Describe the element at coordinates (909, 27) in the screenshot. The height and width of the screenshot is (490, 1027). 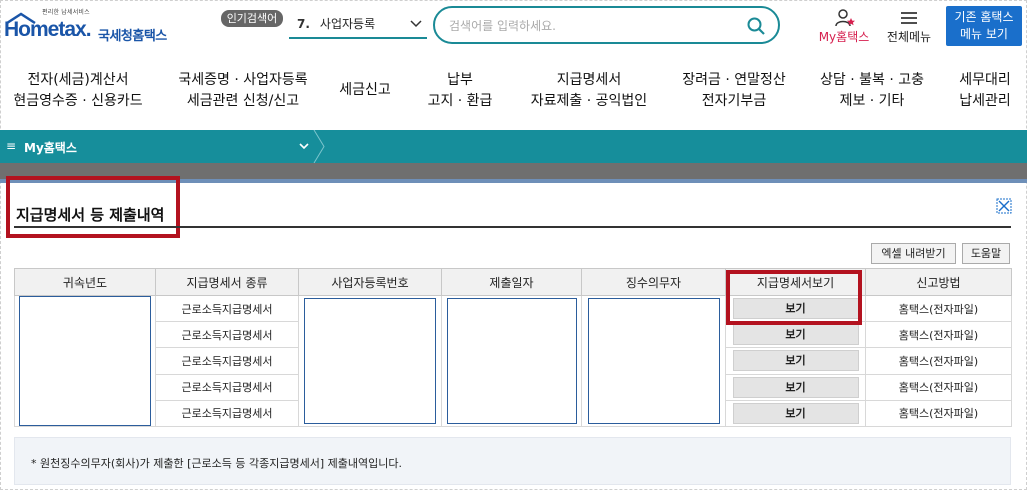
I see `all-menu-button: 전체메뉴` at that location.